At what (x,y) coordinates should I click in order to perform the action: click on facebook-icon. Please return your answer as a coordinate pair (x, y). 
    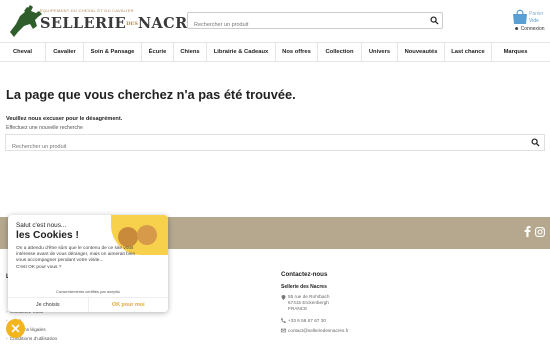
    Looking at the image, I should click on (527, 231).